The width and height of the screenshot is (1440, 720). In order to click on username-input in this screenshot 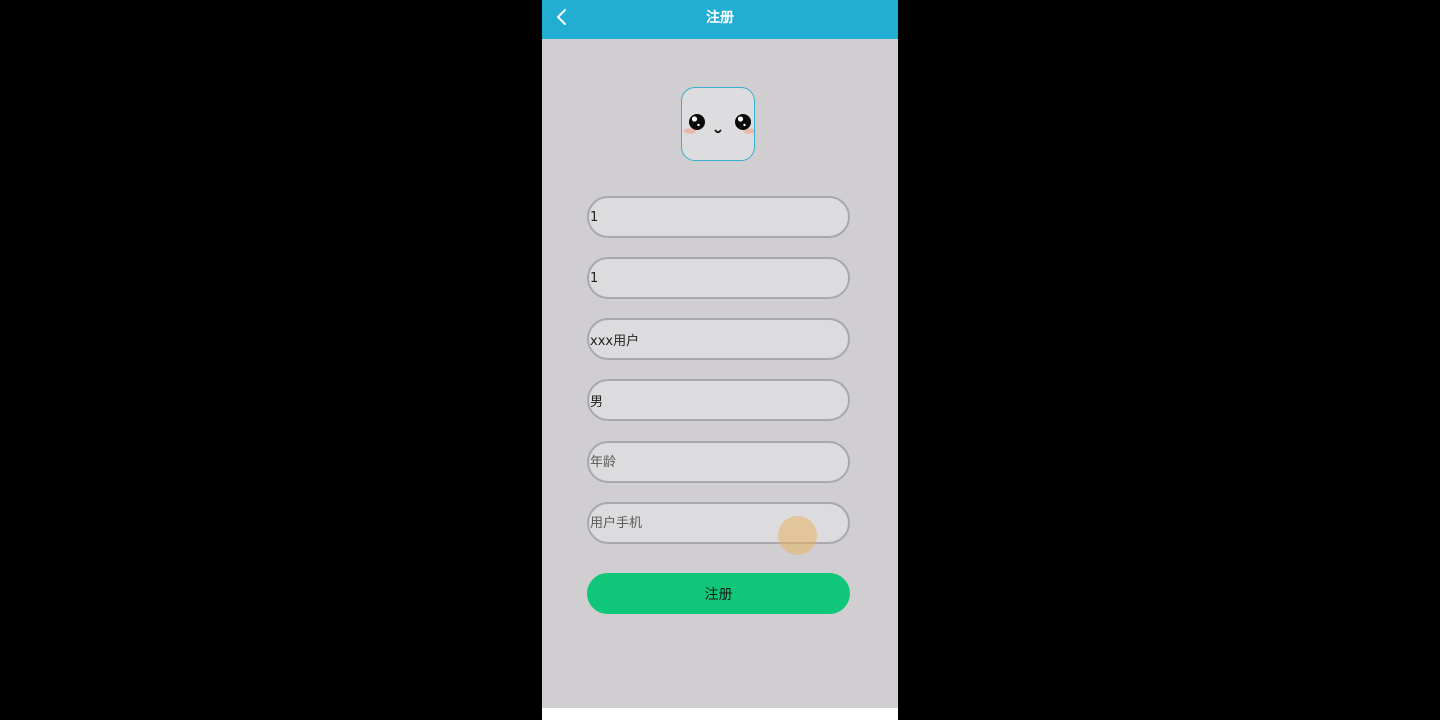, I will do `click(718, 217)`.